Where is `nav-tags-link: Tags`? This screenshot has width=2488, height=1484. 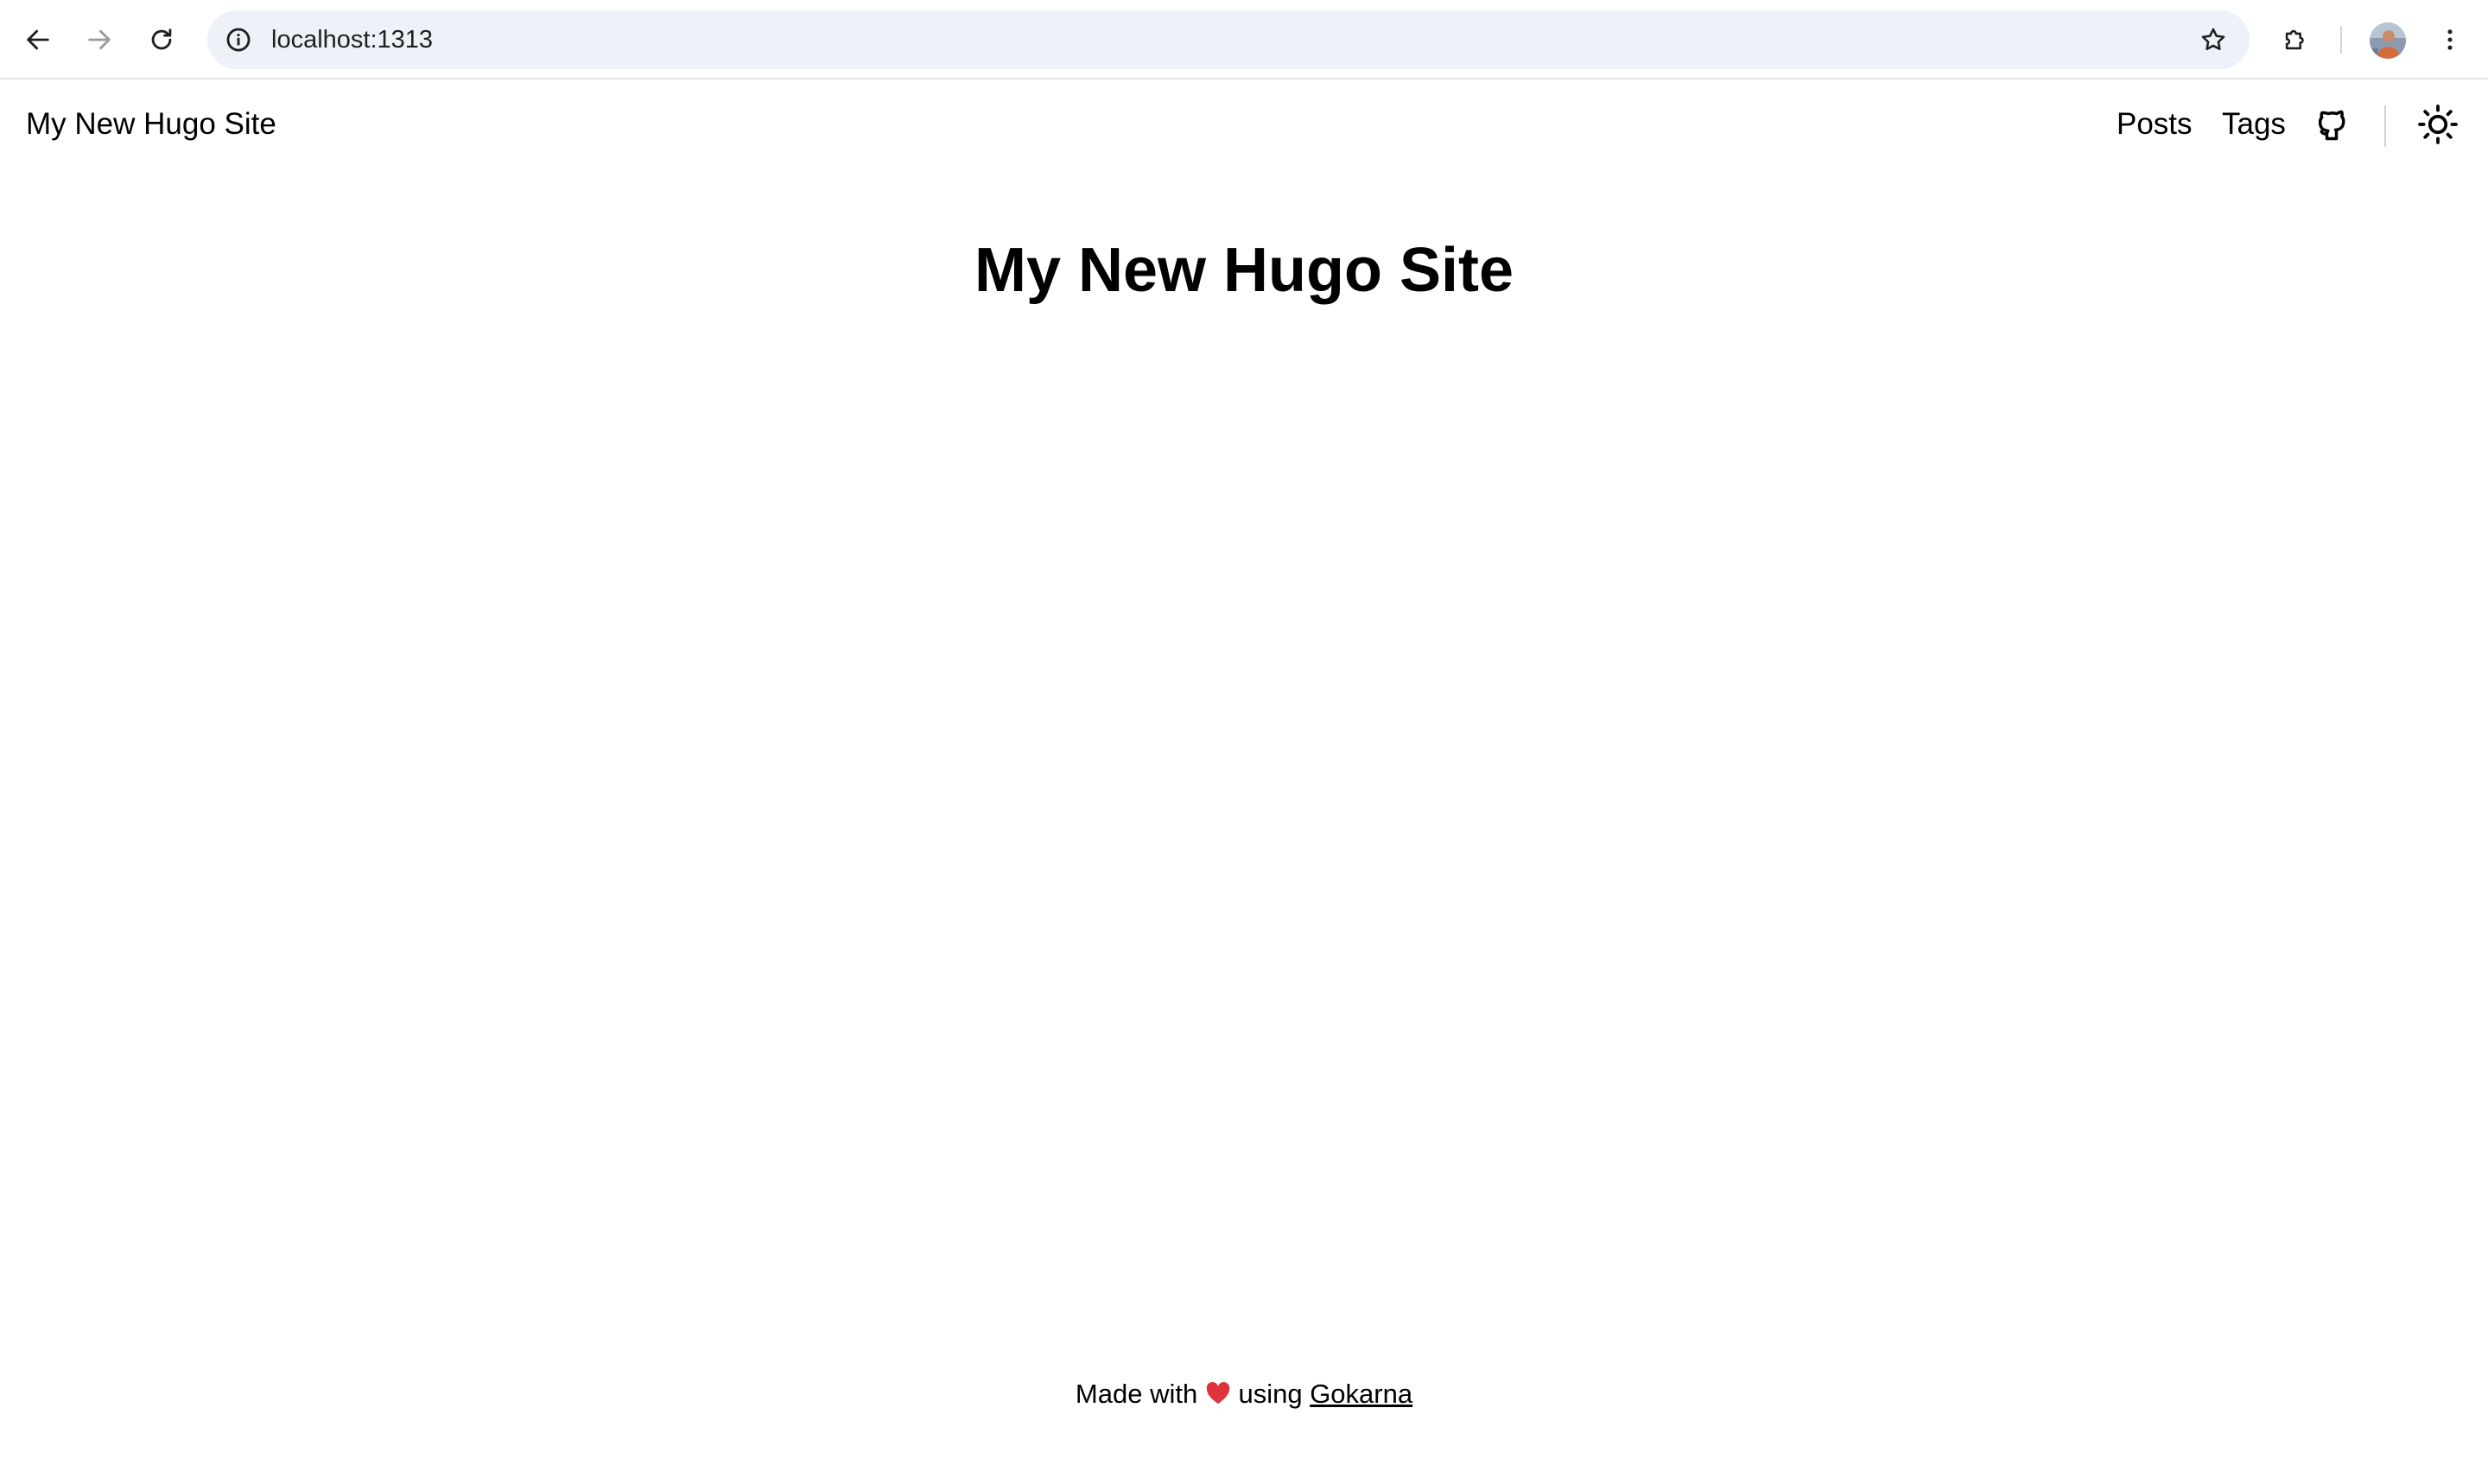 nav-tags-link: Tags is located at coordinates (2254, 124).